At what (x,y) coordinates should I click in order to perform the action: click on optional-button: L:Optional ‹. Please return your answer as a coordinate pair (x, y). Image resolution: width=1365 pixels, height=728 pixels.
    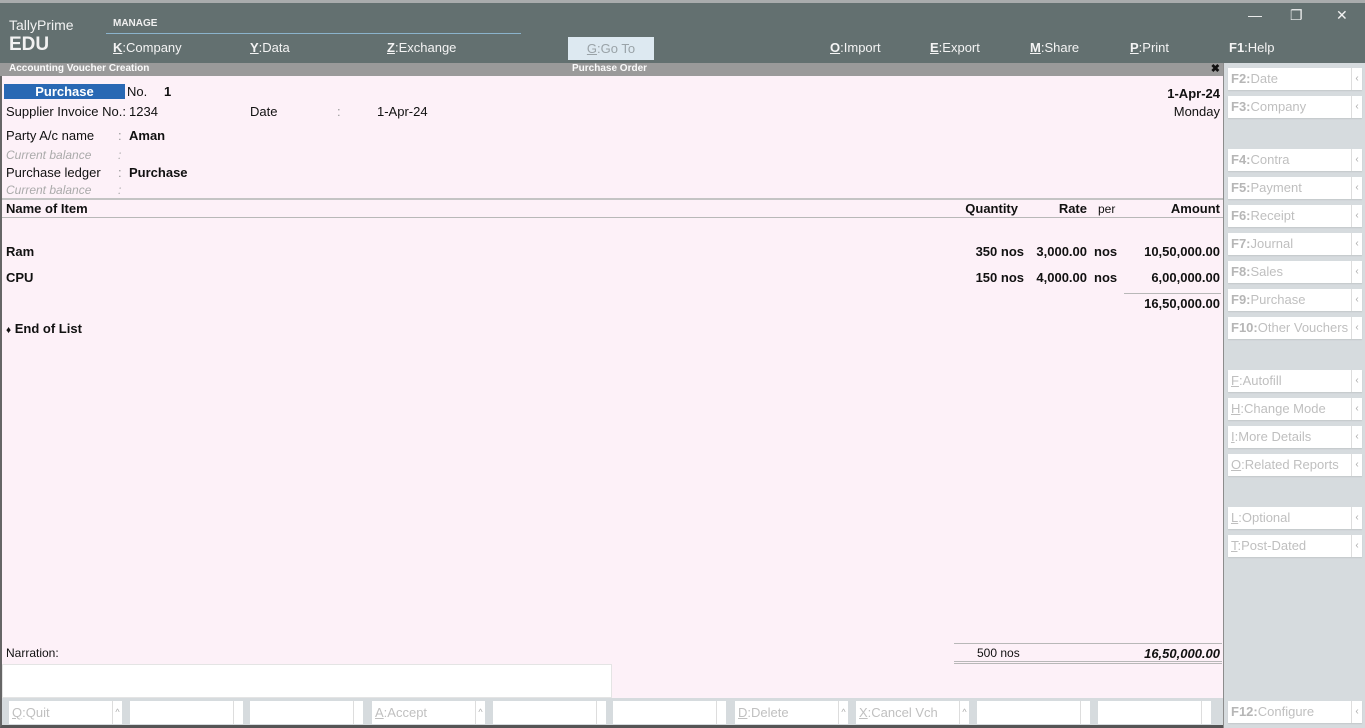
    Looking at the image, I should click on (1295, 518).